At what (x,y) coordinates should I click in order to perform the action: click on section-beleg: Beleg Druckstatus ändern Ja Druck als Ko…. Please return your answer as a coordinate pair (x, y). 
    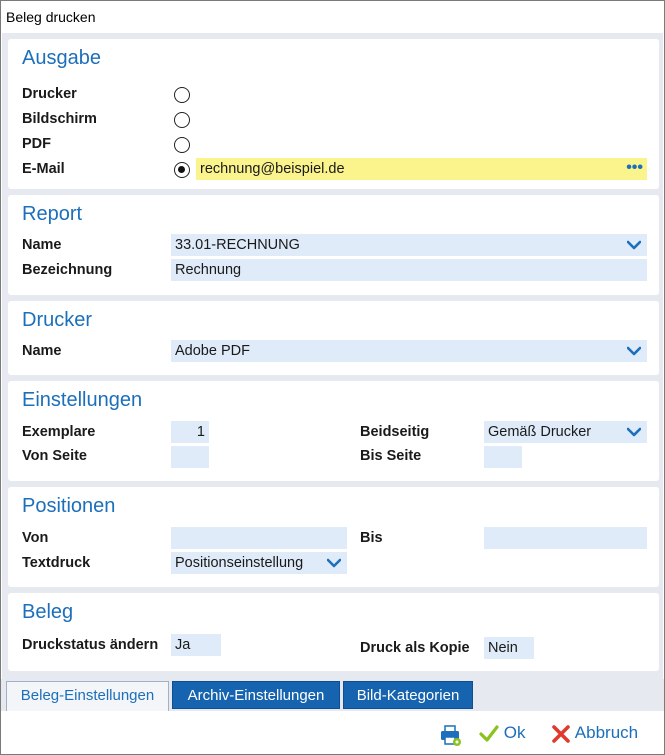
    Looking at the image, I should click on (333, 632).